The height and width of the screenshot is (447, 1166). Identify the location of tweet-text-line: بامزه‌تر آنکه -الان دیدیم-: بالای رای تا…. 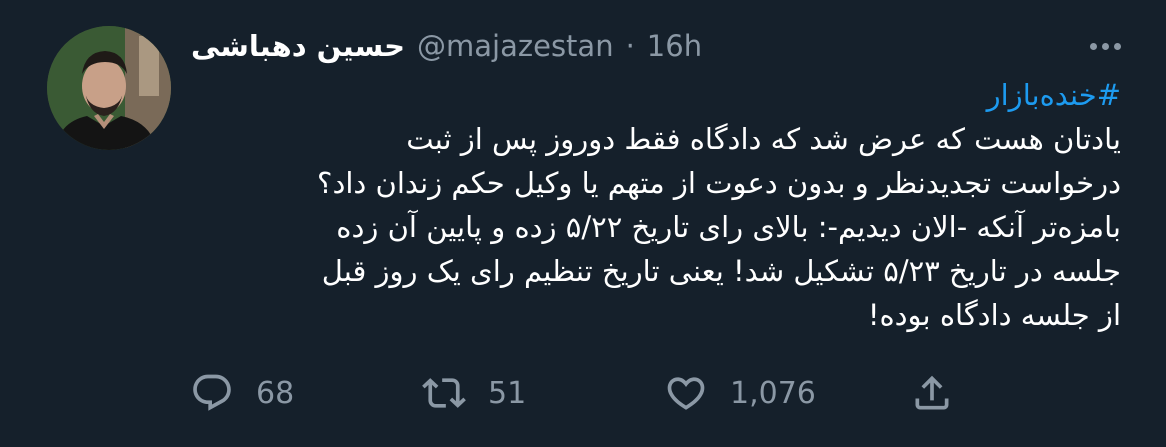
(728, 227).